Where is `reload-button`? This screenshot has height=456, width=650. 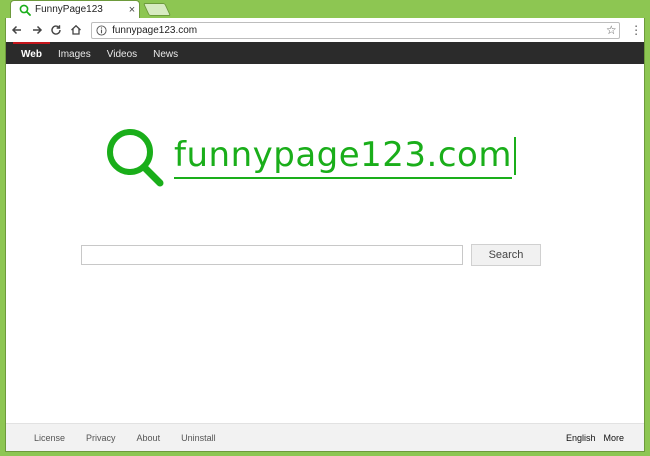
reload-button is located at coordinates (57, 30).